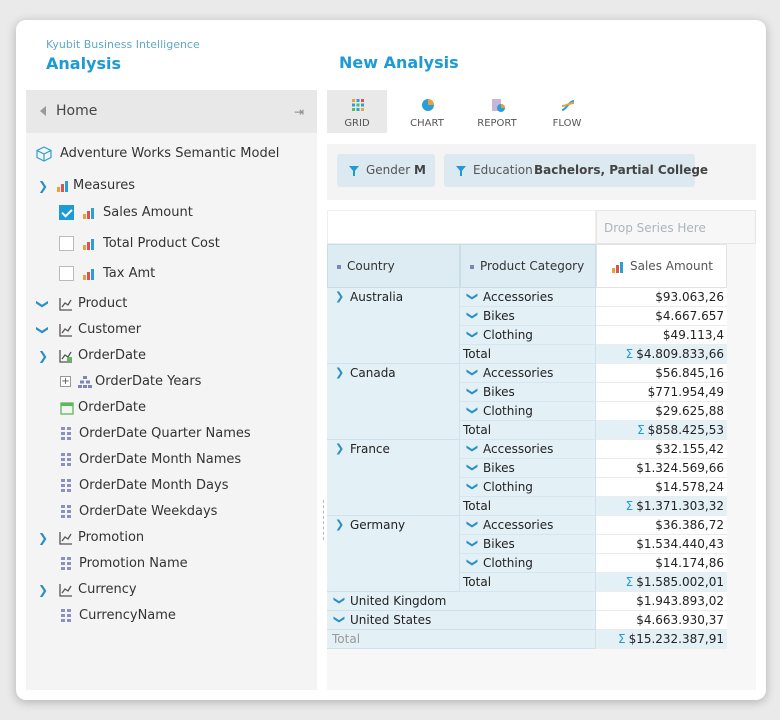 This screenshot has height=720, width=780. What do you see at coordinates (112, 355) in the screenshot?
I see `sidebar-item-label: OrderDate` at bounding box center [112, 355].